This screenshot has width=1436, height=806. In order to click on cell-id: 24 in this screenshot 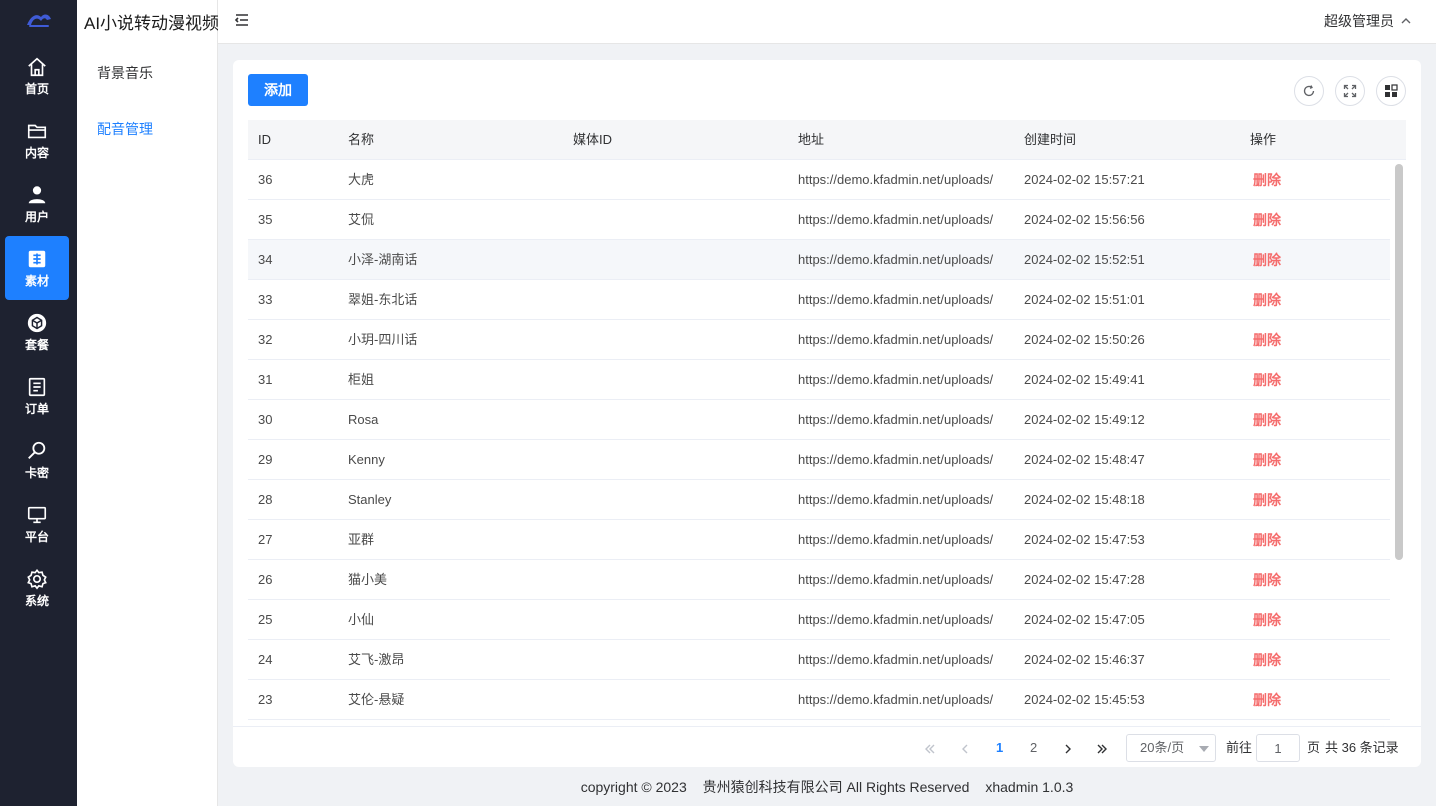, I will do `click(265, 659)`.